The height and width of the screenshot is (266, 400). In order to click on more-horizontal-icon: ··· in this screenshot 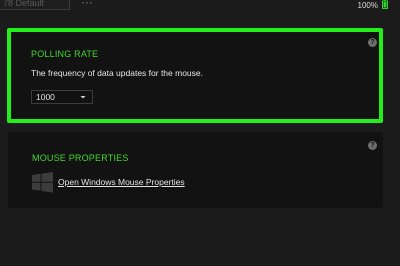, I will do `click(87, 4)`.